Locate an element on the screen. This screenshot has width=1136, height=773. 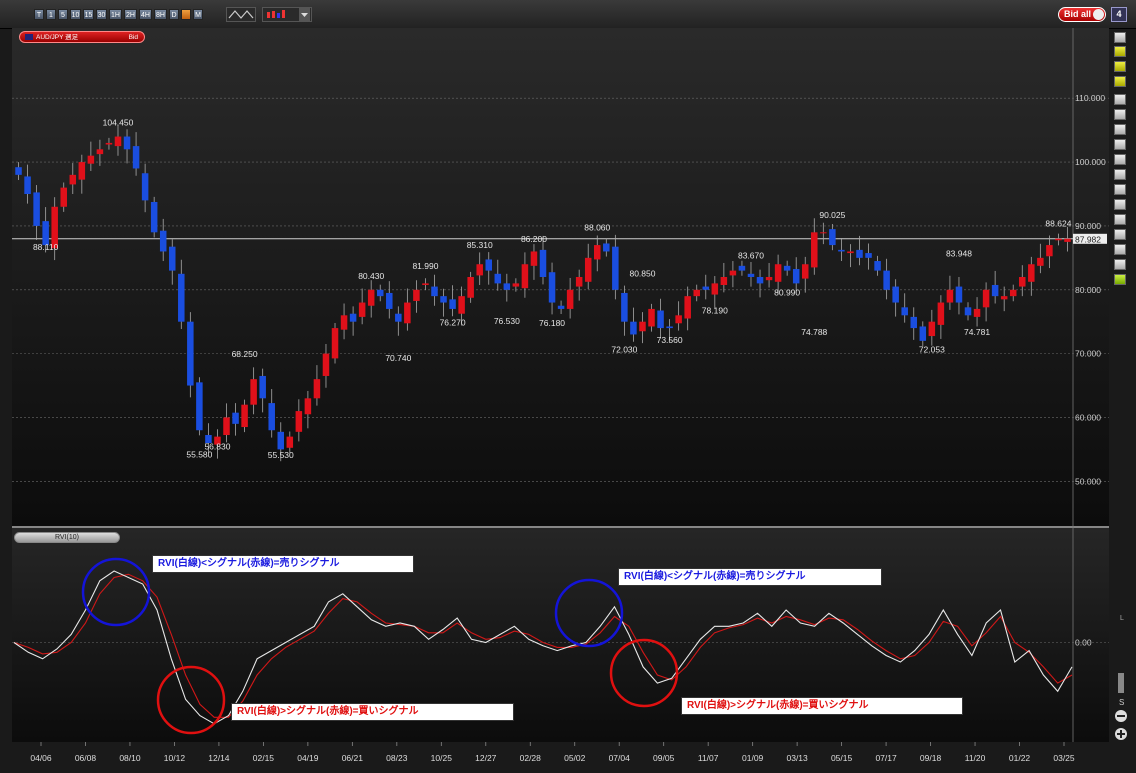
date-tick-label: 02/28 is located at coordinates (531, 758).